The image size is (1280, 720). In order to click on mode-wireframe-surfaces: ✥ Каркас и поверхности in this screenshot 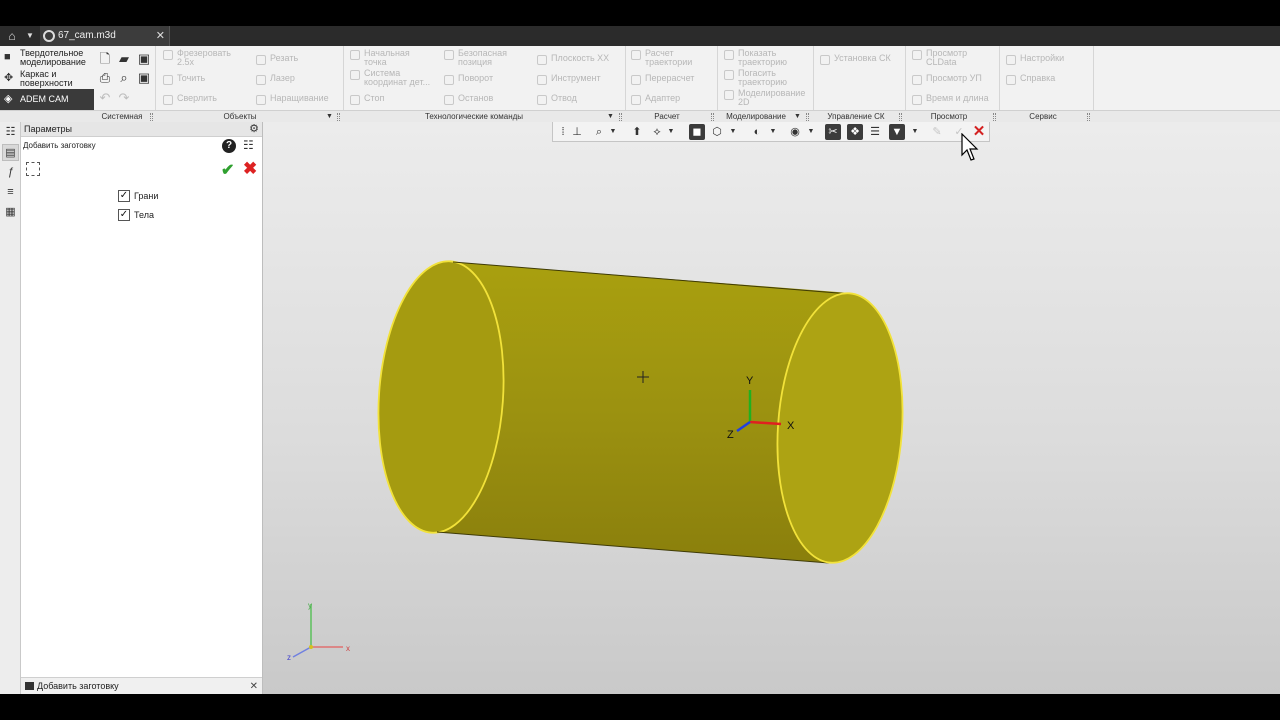, I will do `click(47, 78)`.